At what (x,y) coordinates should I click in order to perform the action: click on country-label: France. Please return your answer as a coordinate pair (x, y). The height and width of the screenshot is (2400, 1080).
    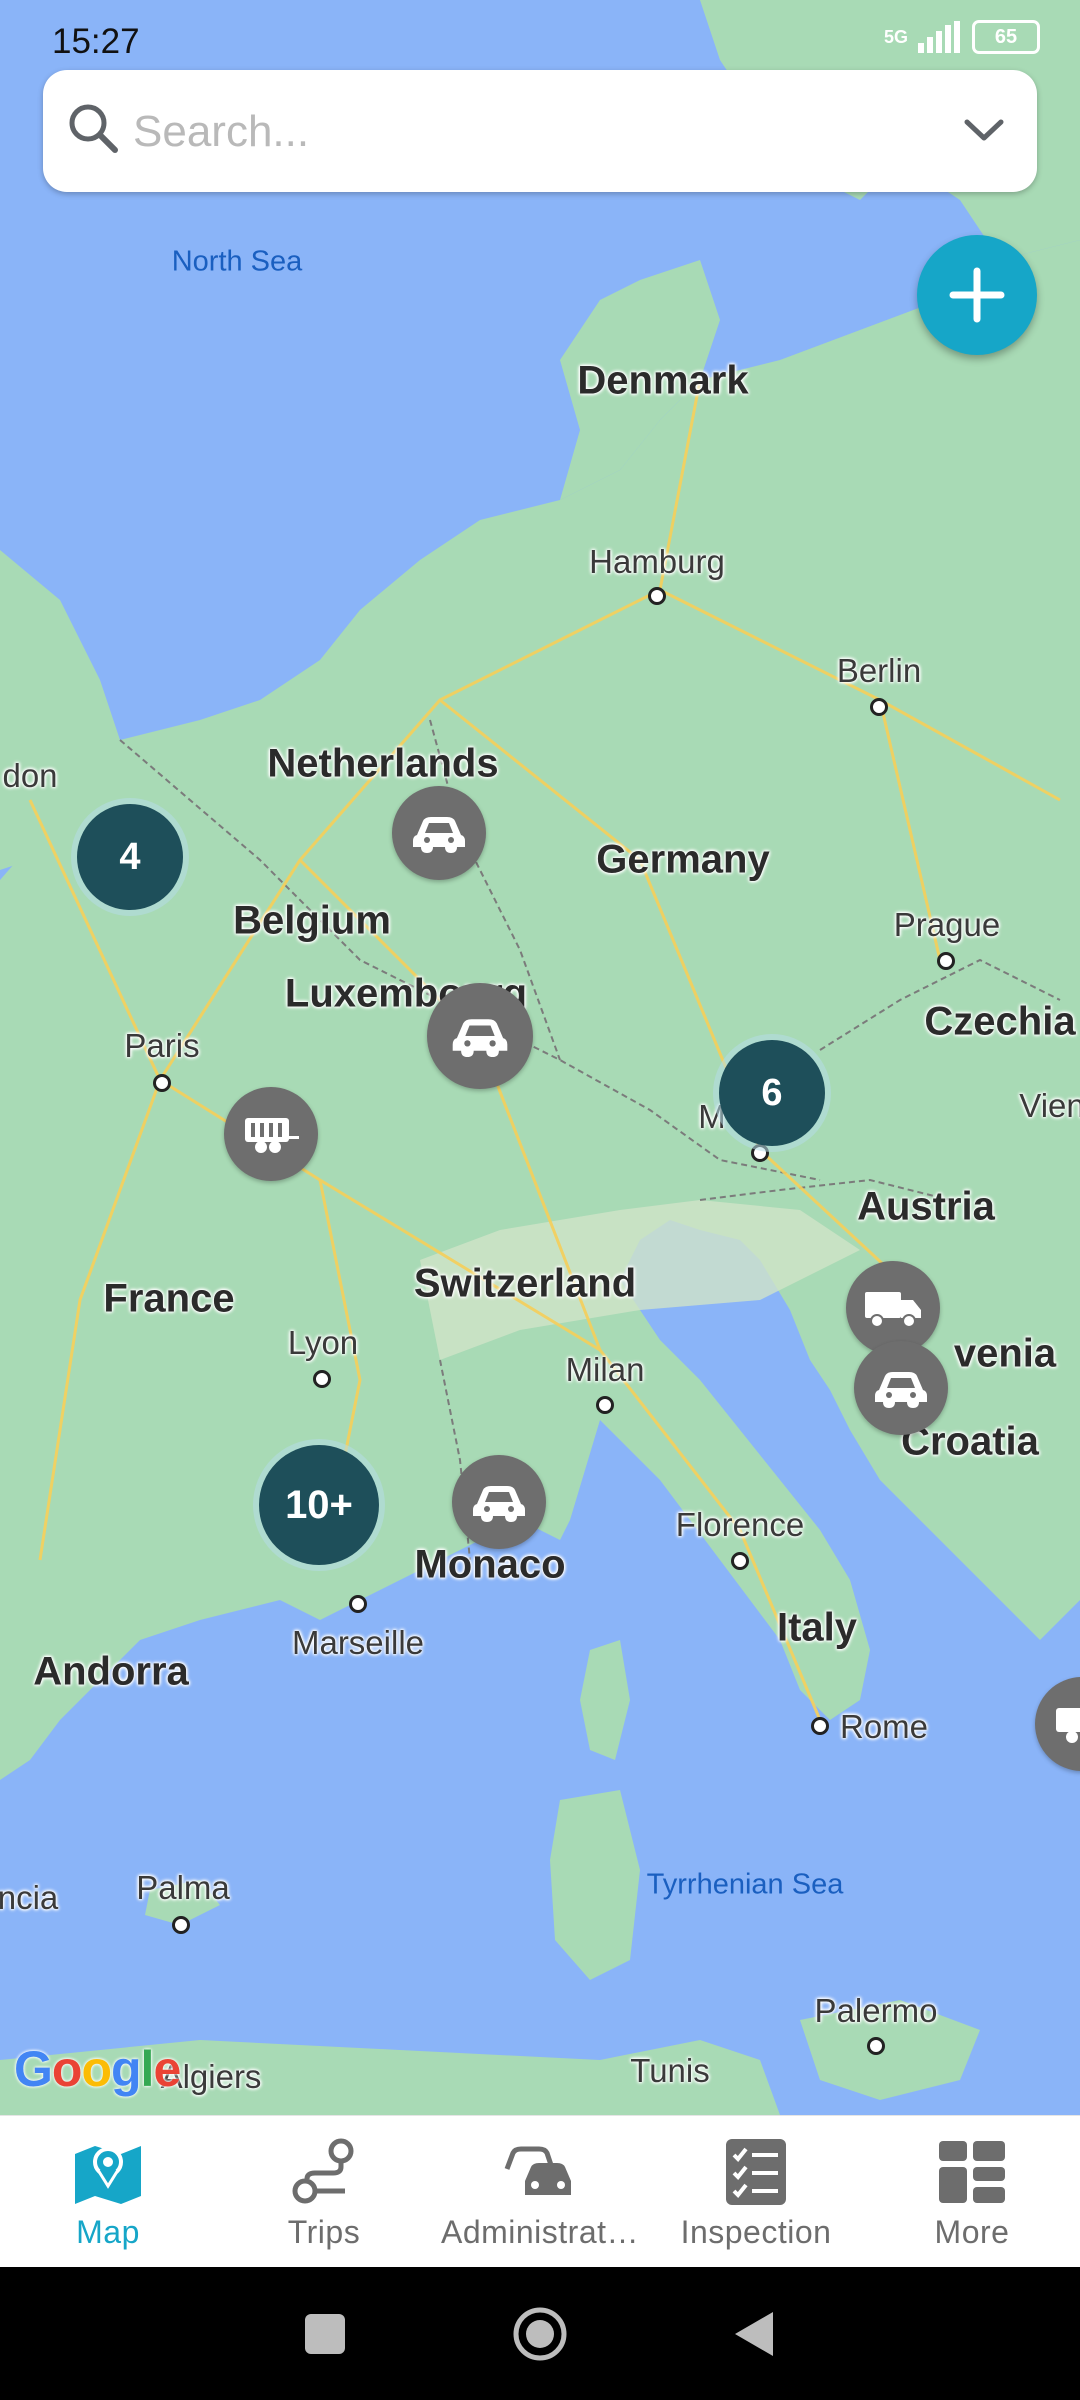
    Looking at the image, I should click on (169, 1298).